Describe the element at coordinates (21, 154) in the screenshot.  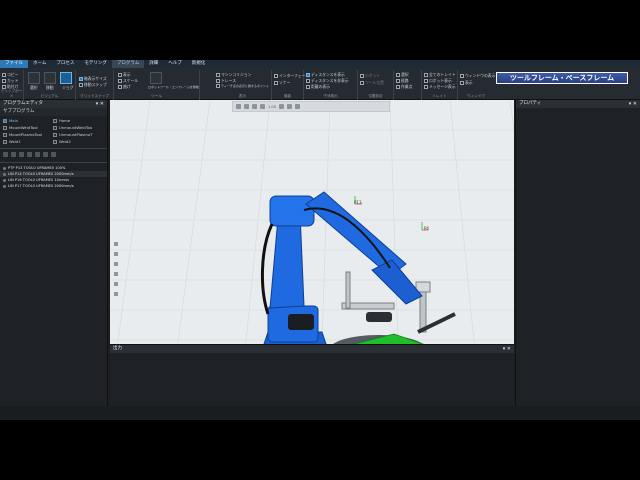
I see `paste-icon` at that location.